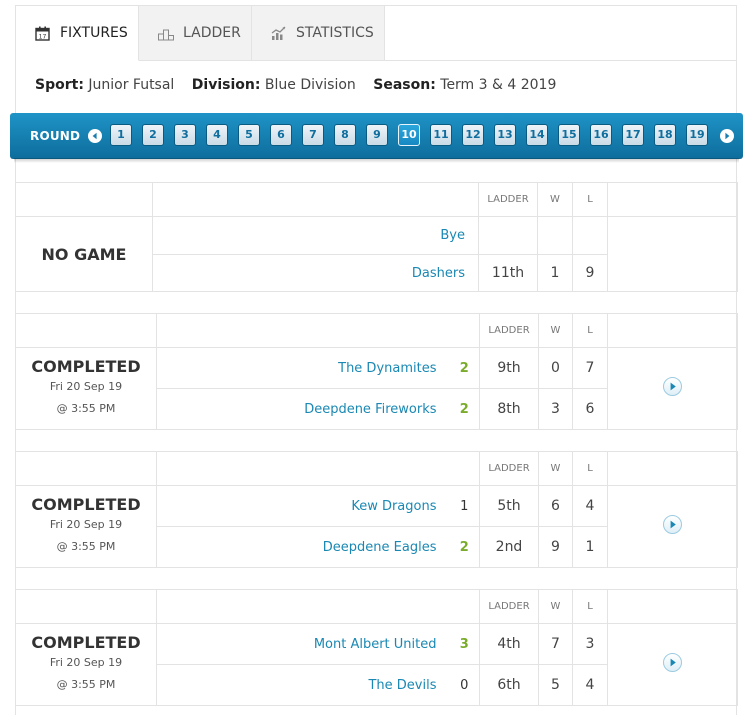 The image size is (750, 715). Describe the element at coordinates (464, 644) in the screenshot. I see `team-score: 3` at that location.